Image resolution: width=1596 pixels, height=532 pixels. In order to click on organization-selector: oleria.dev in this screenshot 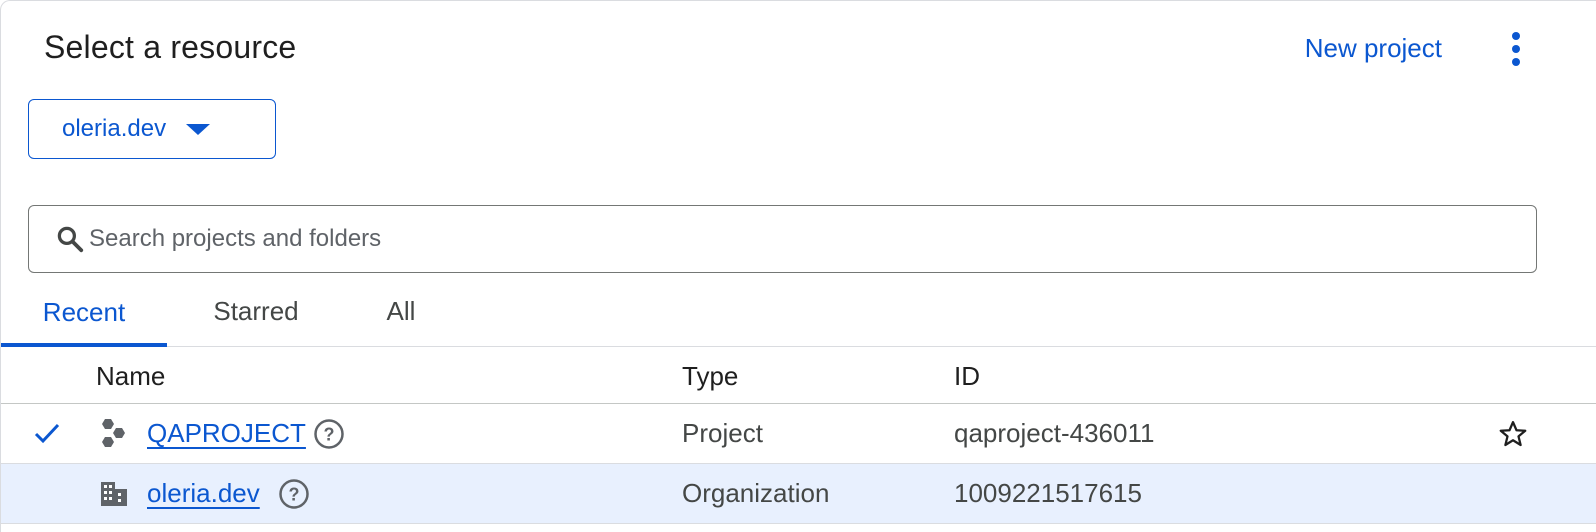, I will do `click(152, 129)`.